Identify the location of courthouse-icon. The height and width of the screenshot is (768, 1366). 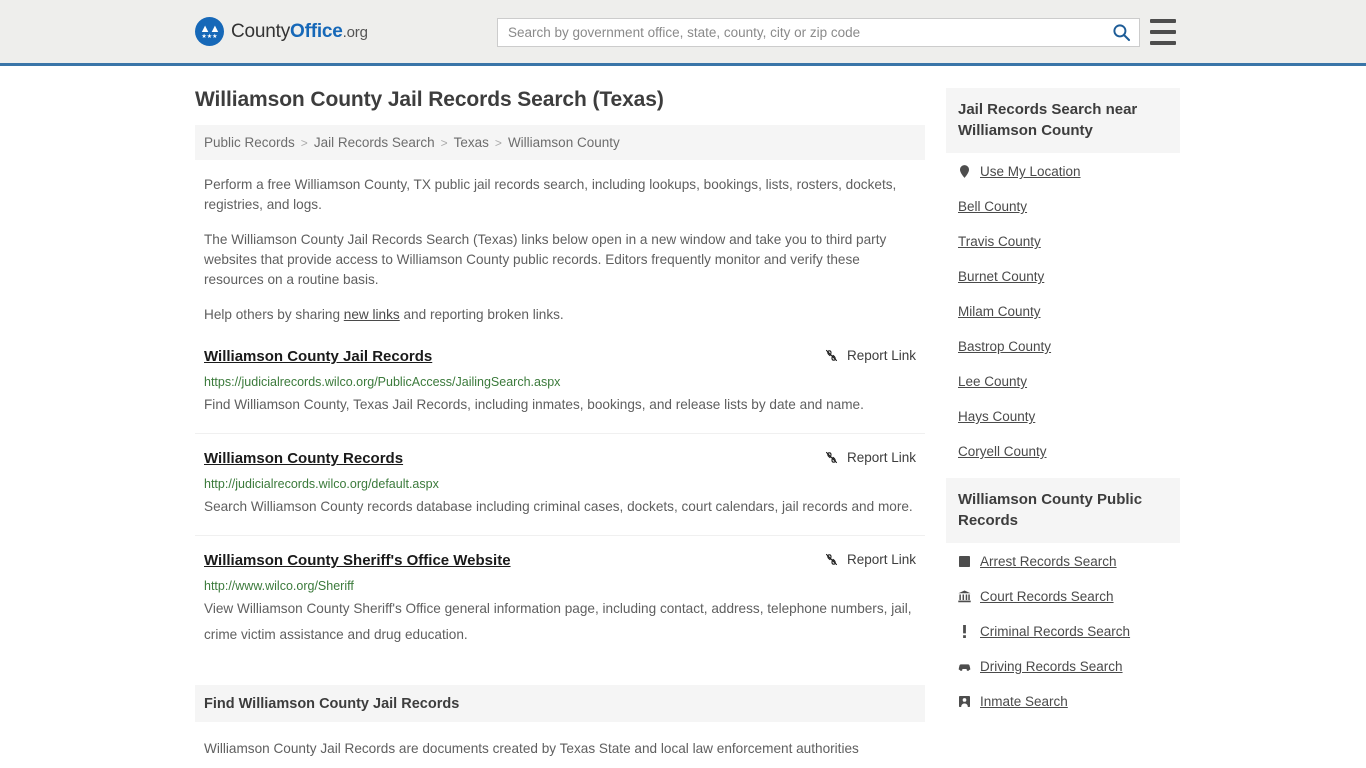
(964, 596).